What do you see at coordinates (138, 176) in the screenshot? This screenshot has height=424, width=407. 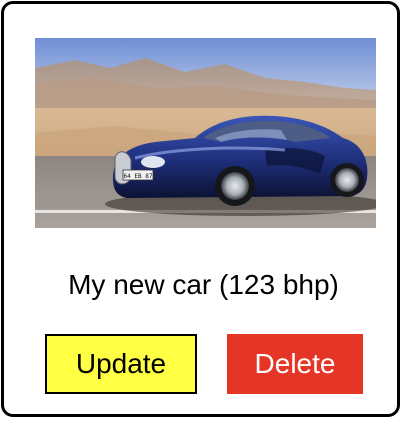 I see `svg-text: 64 EB 87` at bounding box center [138, 176].